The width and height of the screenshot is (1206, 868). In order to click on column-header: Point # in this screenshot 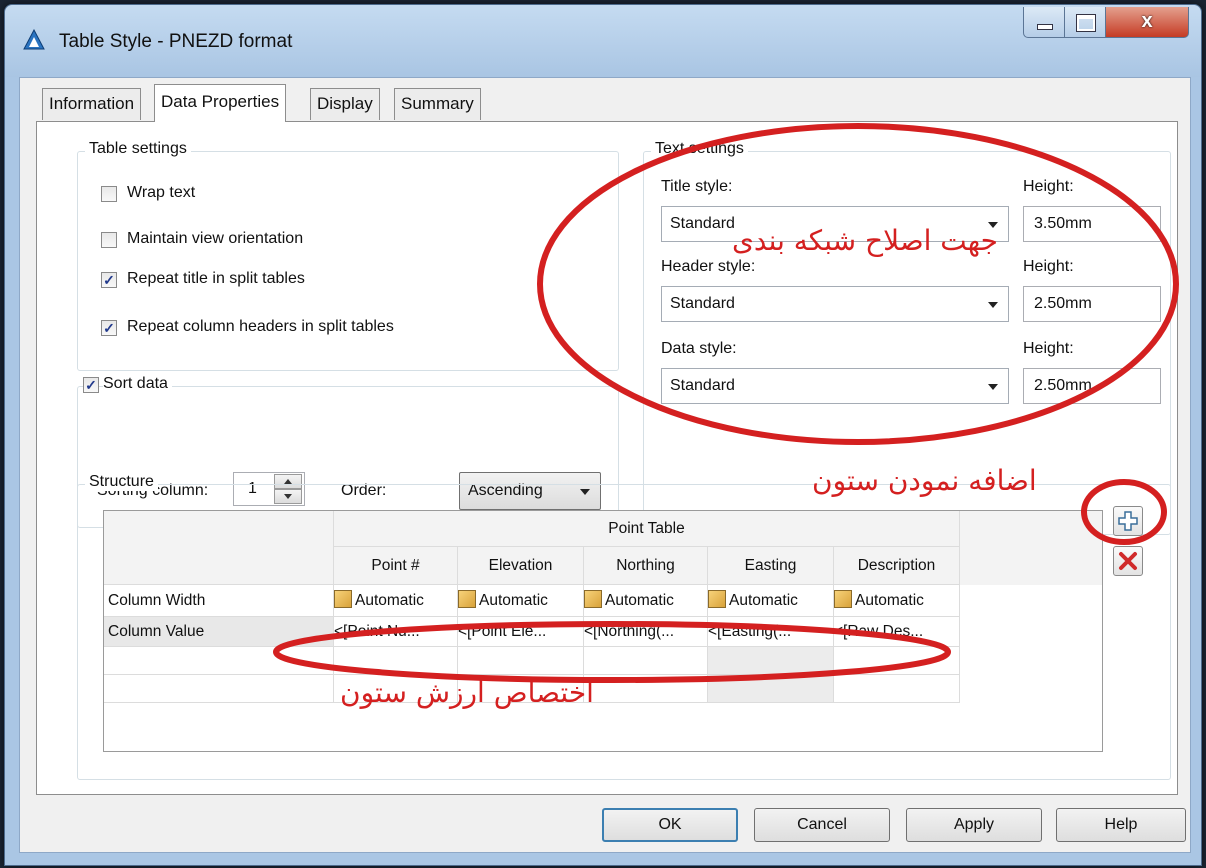, I will do `click(396, 566)`.